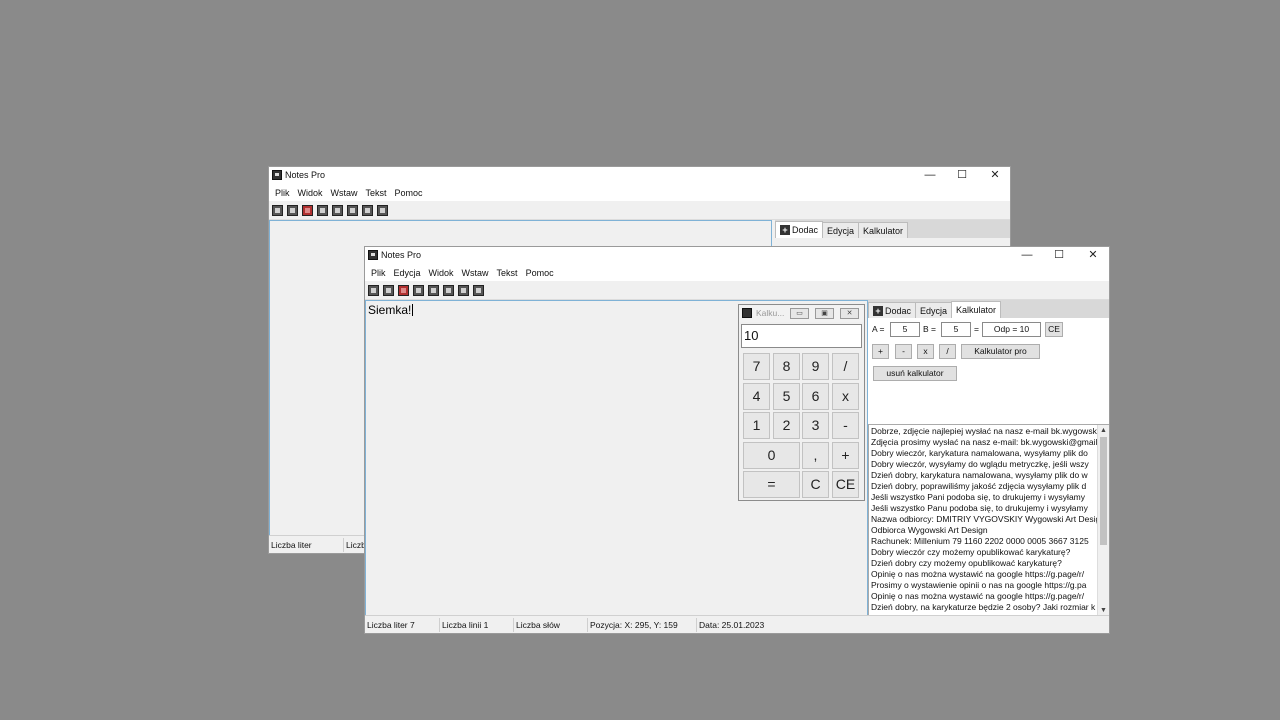 The image size is (1280, 720). Describe the element at coordinates (815, 455) in the screenshot. I see `key-comma: ,` at that location.